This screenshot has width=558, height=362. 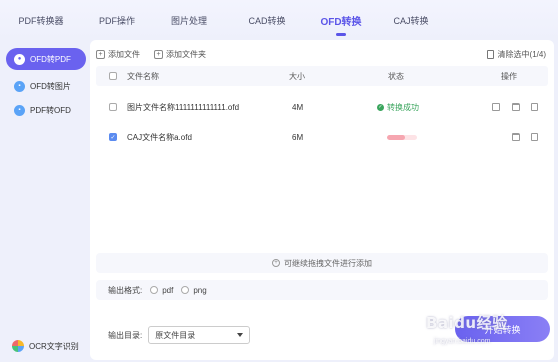 What do you see at coordinates (276, 263) in the screenshot?
I see `add-circle-icon: +` at bounding box center [276, 263].